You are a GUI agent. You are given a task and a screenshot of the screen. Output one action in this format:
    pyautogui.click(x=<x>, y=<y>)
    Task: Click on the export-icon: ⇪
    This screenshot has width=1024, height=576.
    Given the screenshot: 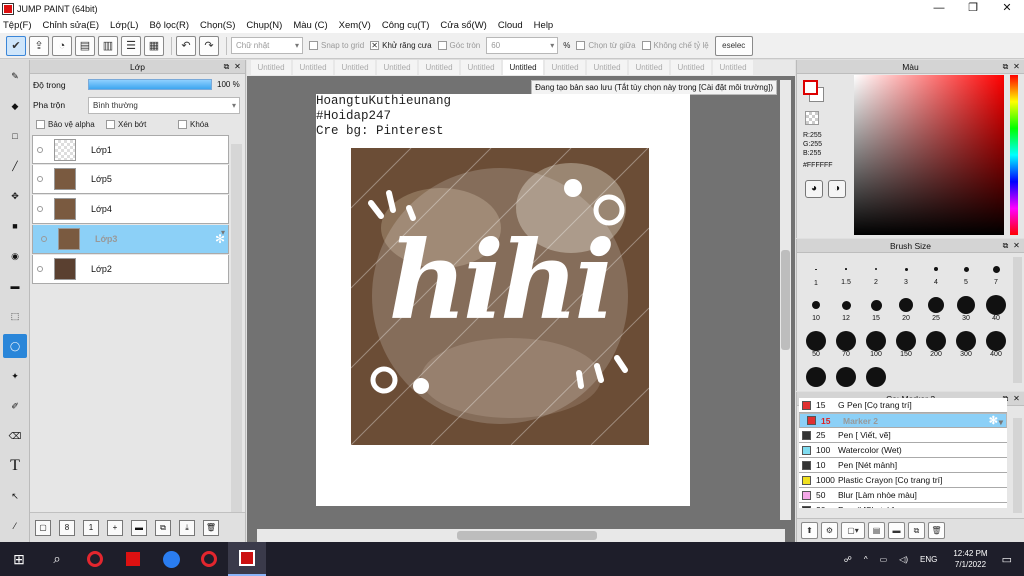 What is the action you would take?
    pyautogui.click(x=39, y=45)
    